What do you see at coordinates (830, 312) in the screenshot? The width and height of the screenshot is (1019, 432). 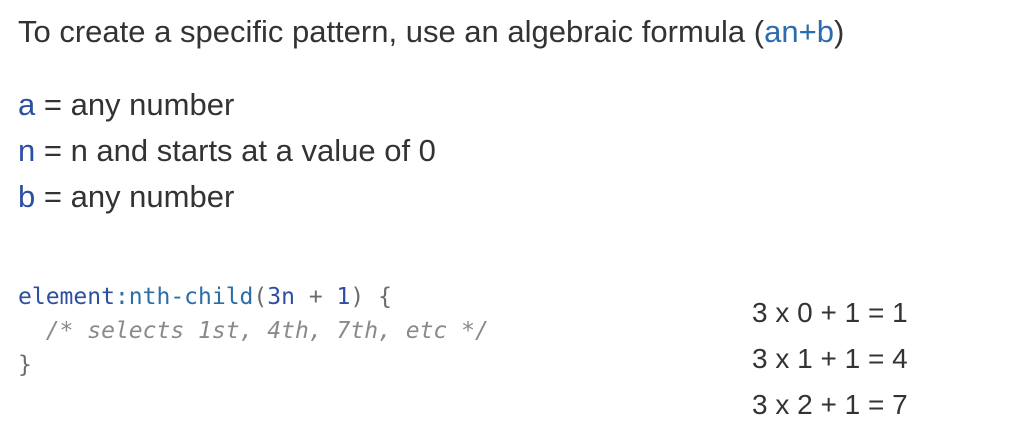 I see `calculation-row: 3 x 0 + 1 = 1` at bounding box center [830, 312].